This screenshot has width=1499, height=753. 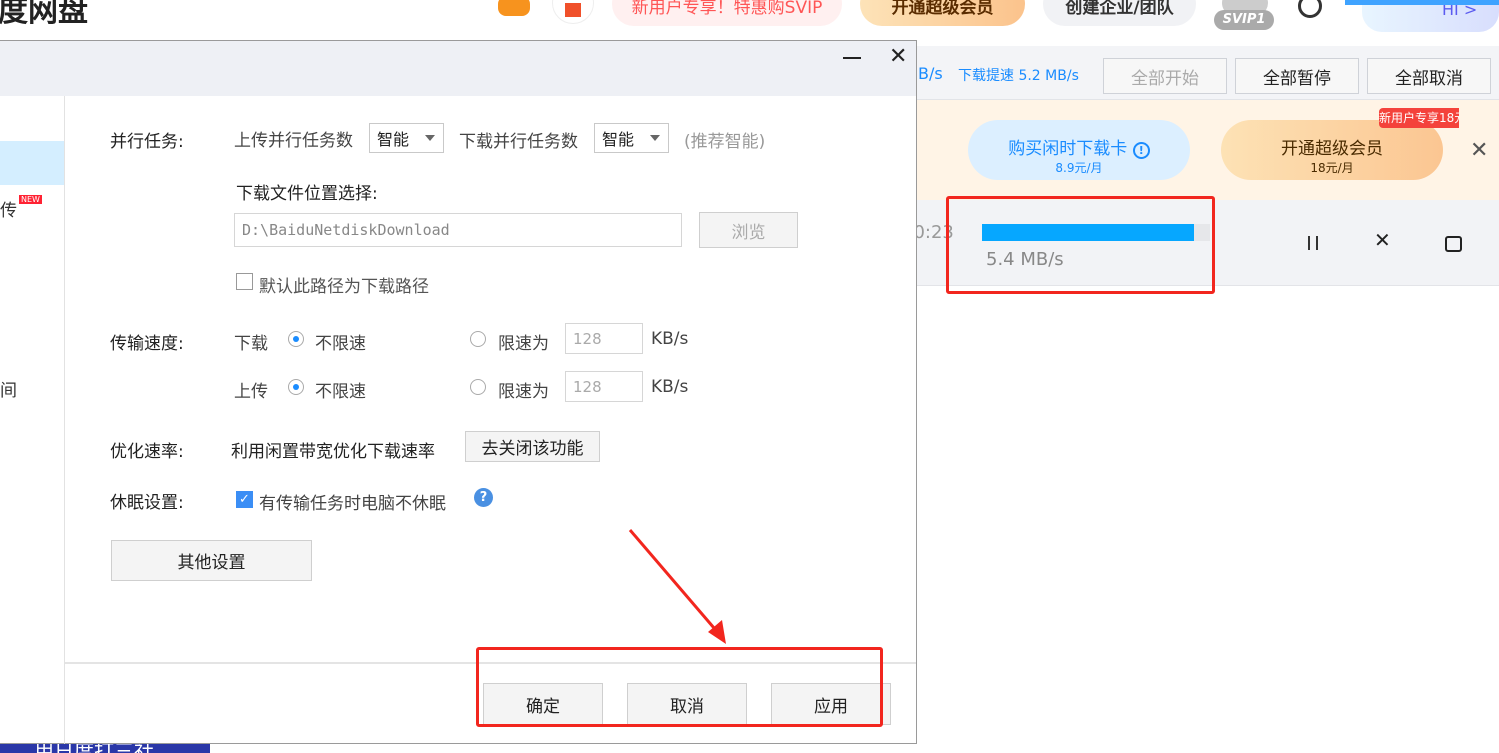 What do you see at coordinates (670, 387) in the screenshot?
I see `upload-unit: KB/s` at bounding box center [670, 387].